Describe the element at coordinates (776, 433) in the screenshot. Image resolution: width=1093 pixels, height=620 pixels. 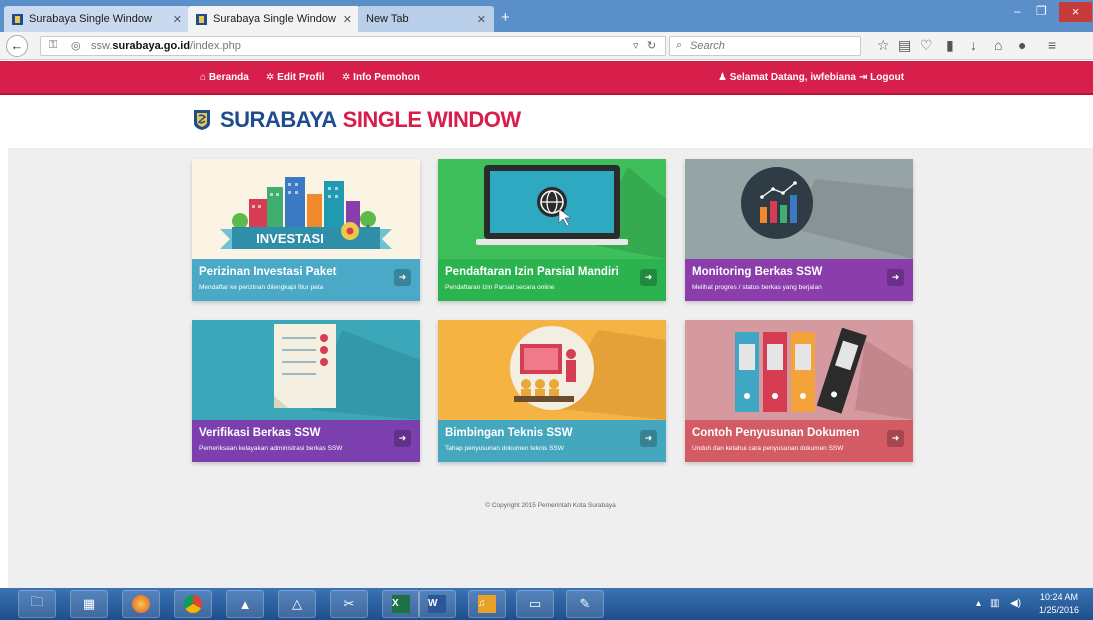
I see `card-title: Contoh Penyusunan Dokumen` at that location.